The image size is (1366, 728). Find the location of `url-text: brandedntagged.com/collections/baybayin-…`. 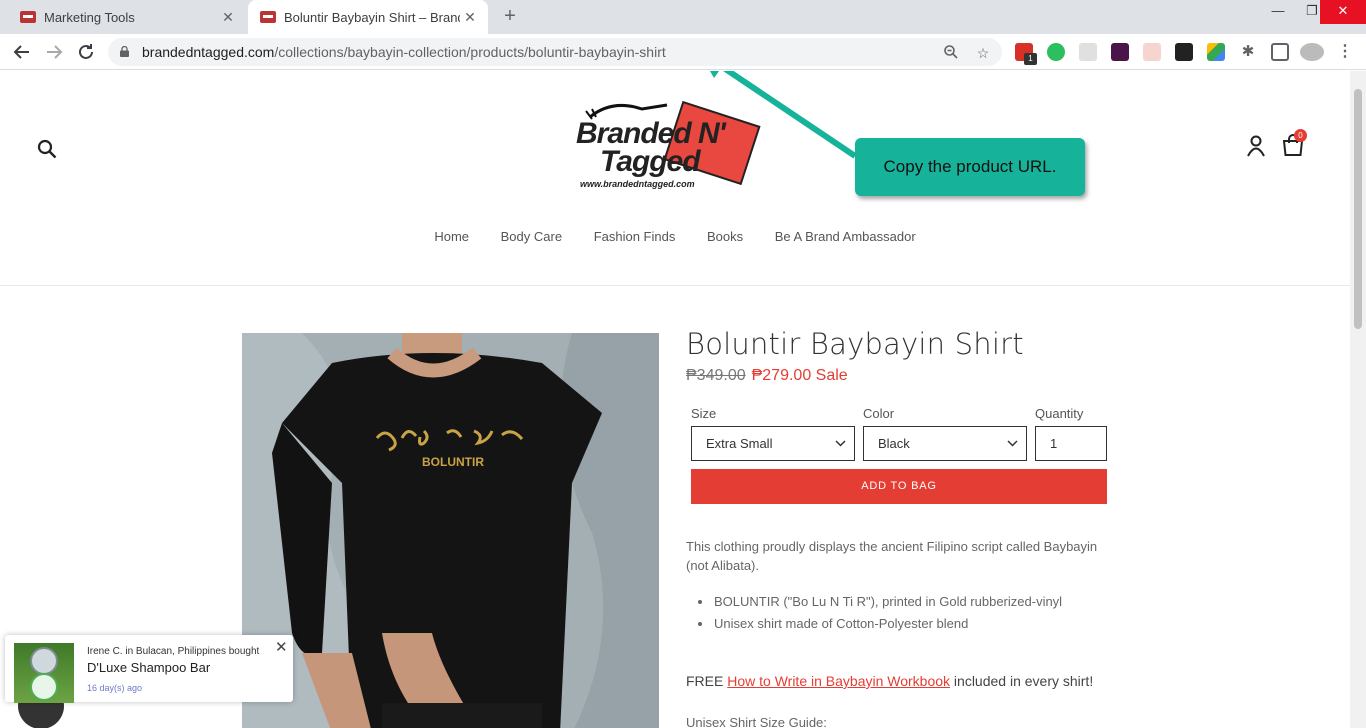

url-text: brandedntagged.com/collections/baybayin-… is located at coordinates (404, 52).